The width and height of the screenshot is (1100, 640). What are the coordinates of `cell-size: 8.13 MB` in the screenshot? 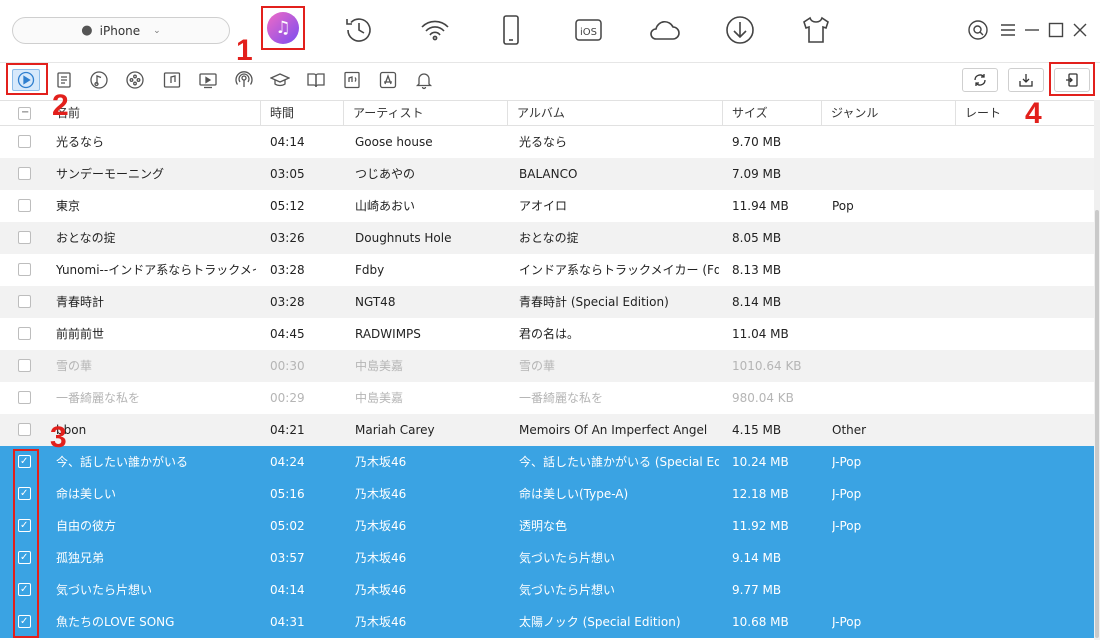 It's located at (757, 270).